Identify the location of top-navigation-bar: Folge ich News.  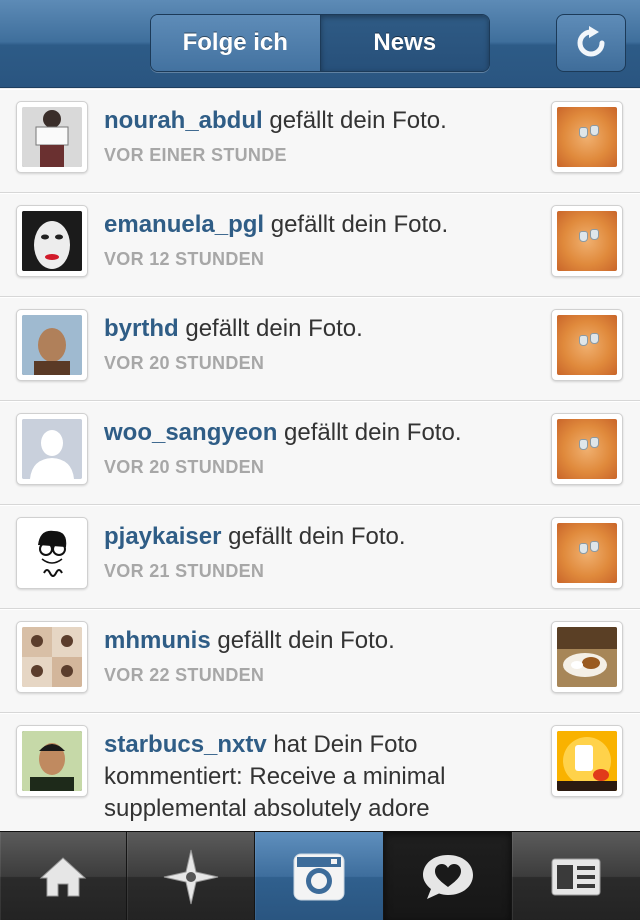
(320, 44).